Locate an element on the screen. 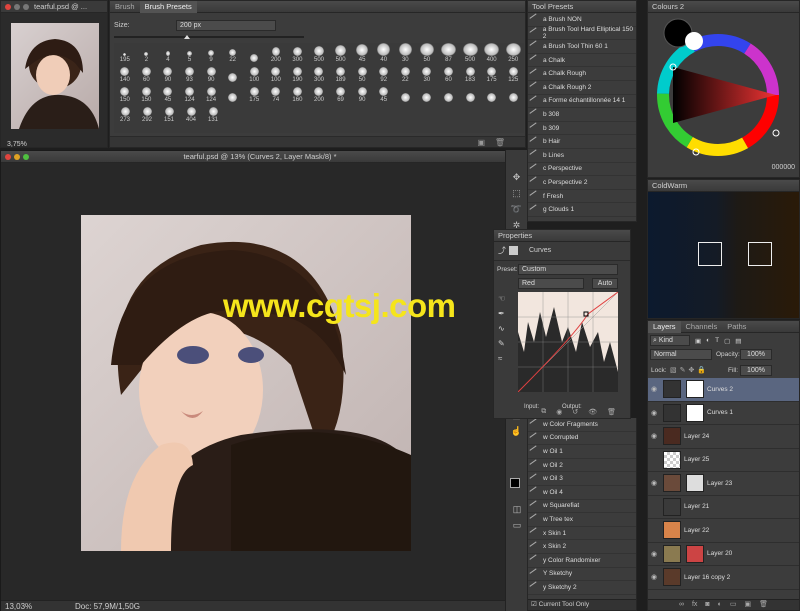 The image size is (800, 611). new-layer-icon: ▣ is located at coordinates (748, 605).